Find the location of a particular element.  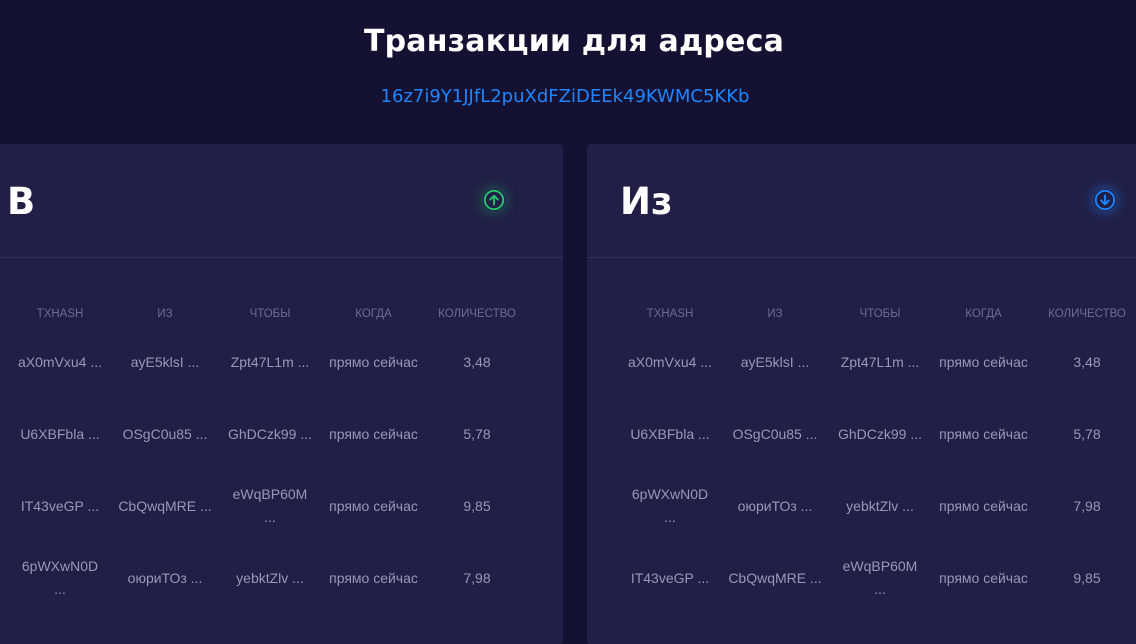

incoming-panel-title: В is located at coordinates (21, 201).